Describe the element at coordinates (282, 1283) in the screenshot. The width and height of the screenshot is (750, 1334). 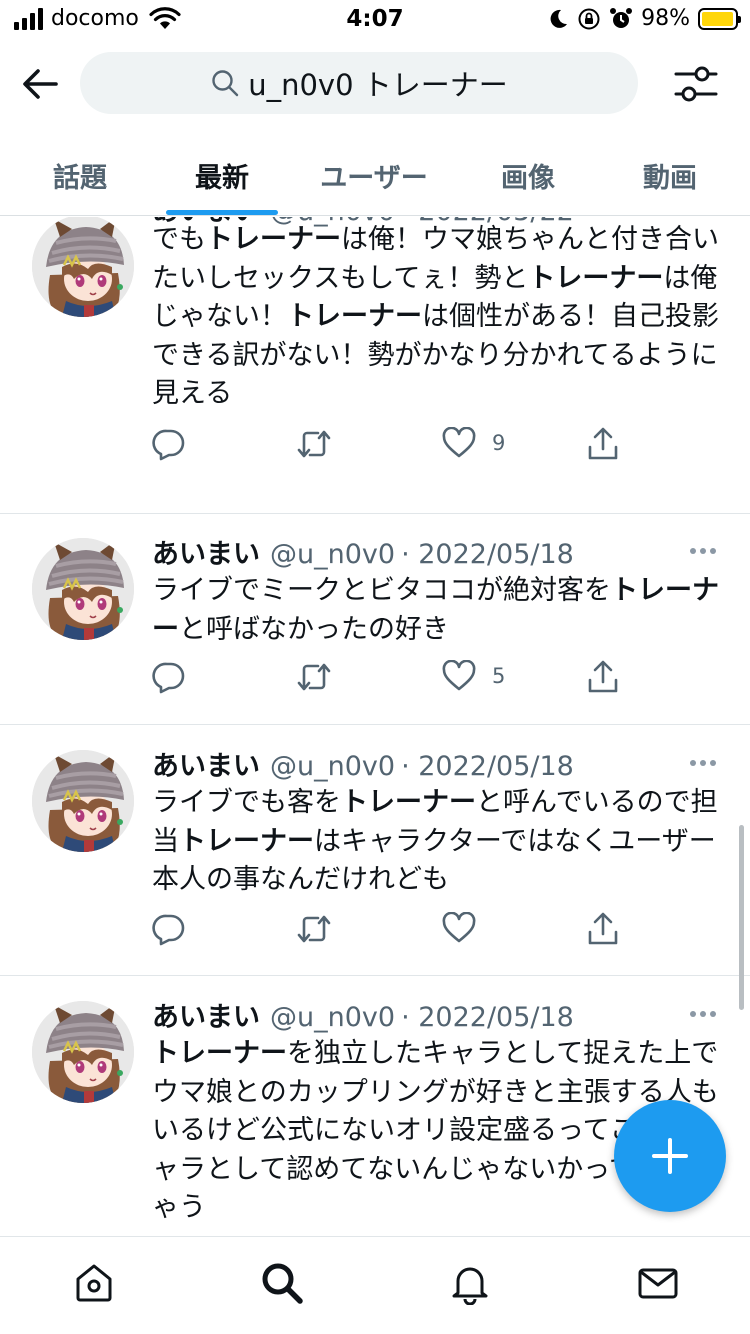
I see `search-nav-icon` at that location.